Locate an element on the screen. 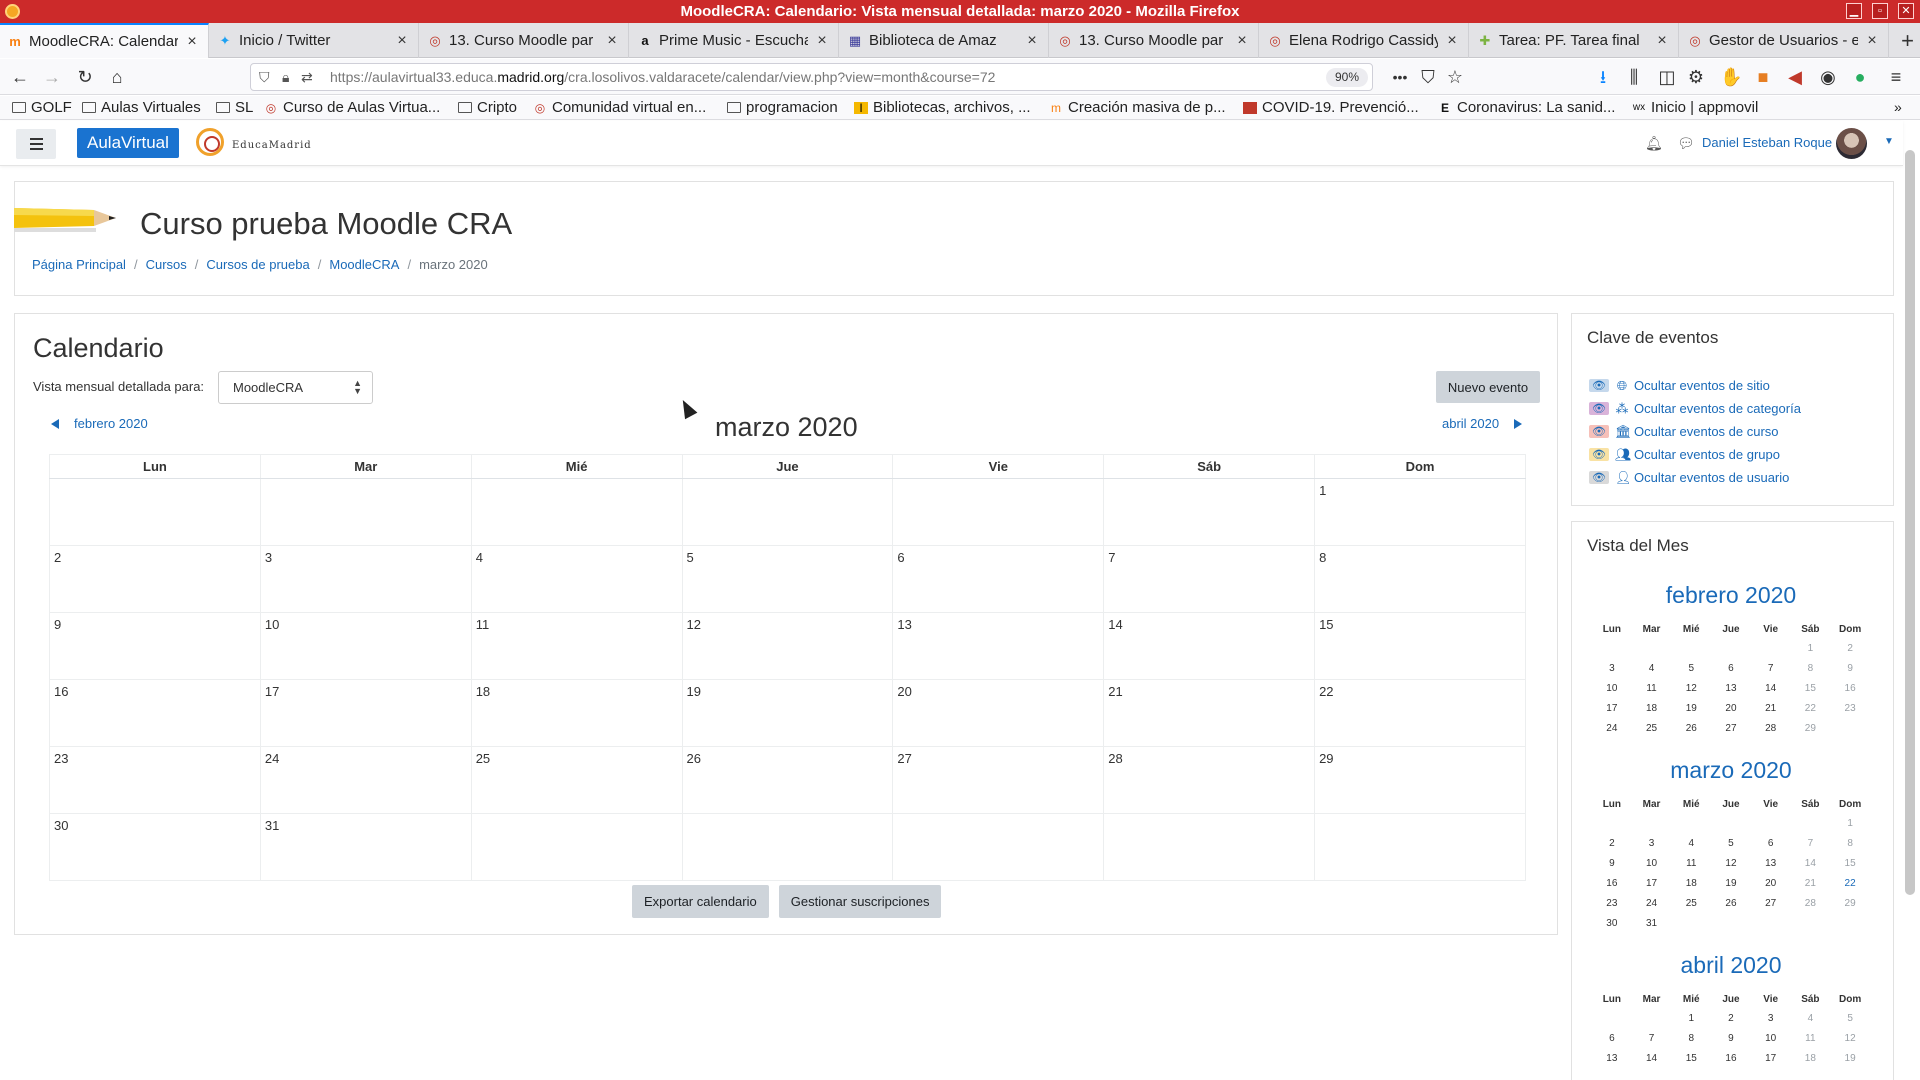 This screenshot has height=1080, width=1920. tab-elena-rodrigo: ◎ Elena Rodrigo Cassidy × is located at coordinates (1364, 40).